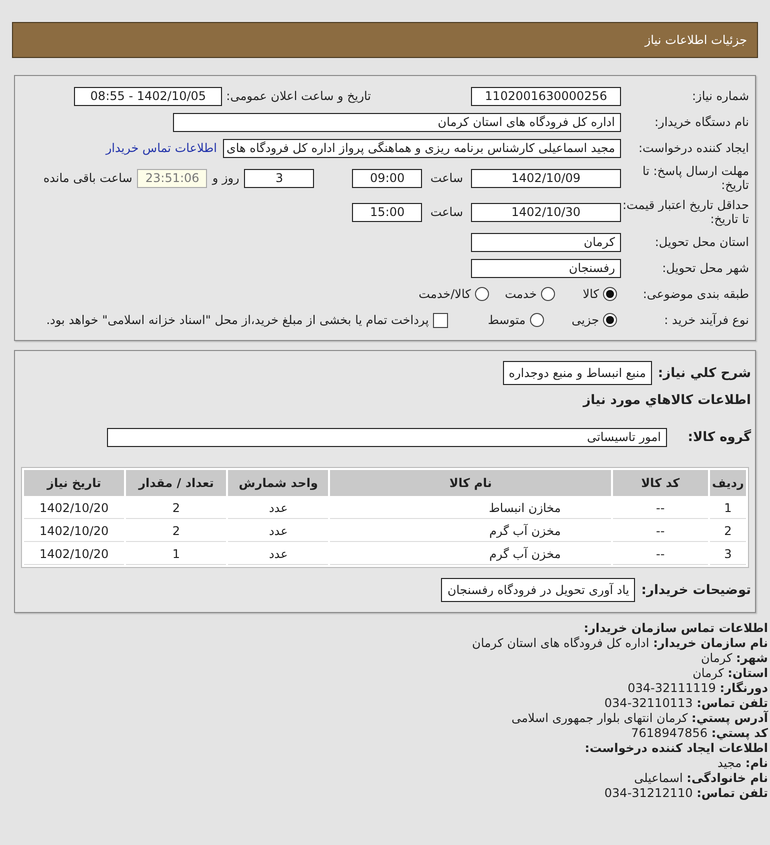  Describe the element at coordinates (695, 178) in the screenshot. I see `field-label: مهلت ارسال پاسخ: تا تاریخ:` at that location.